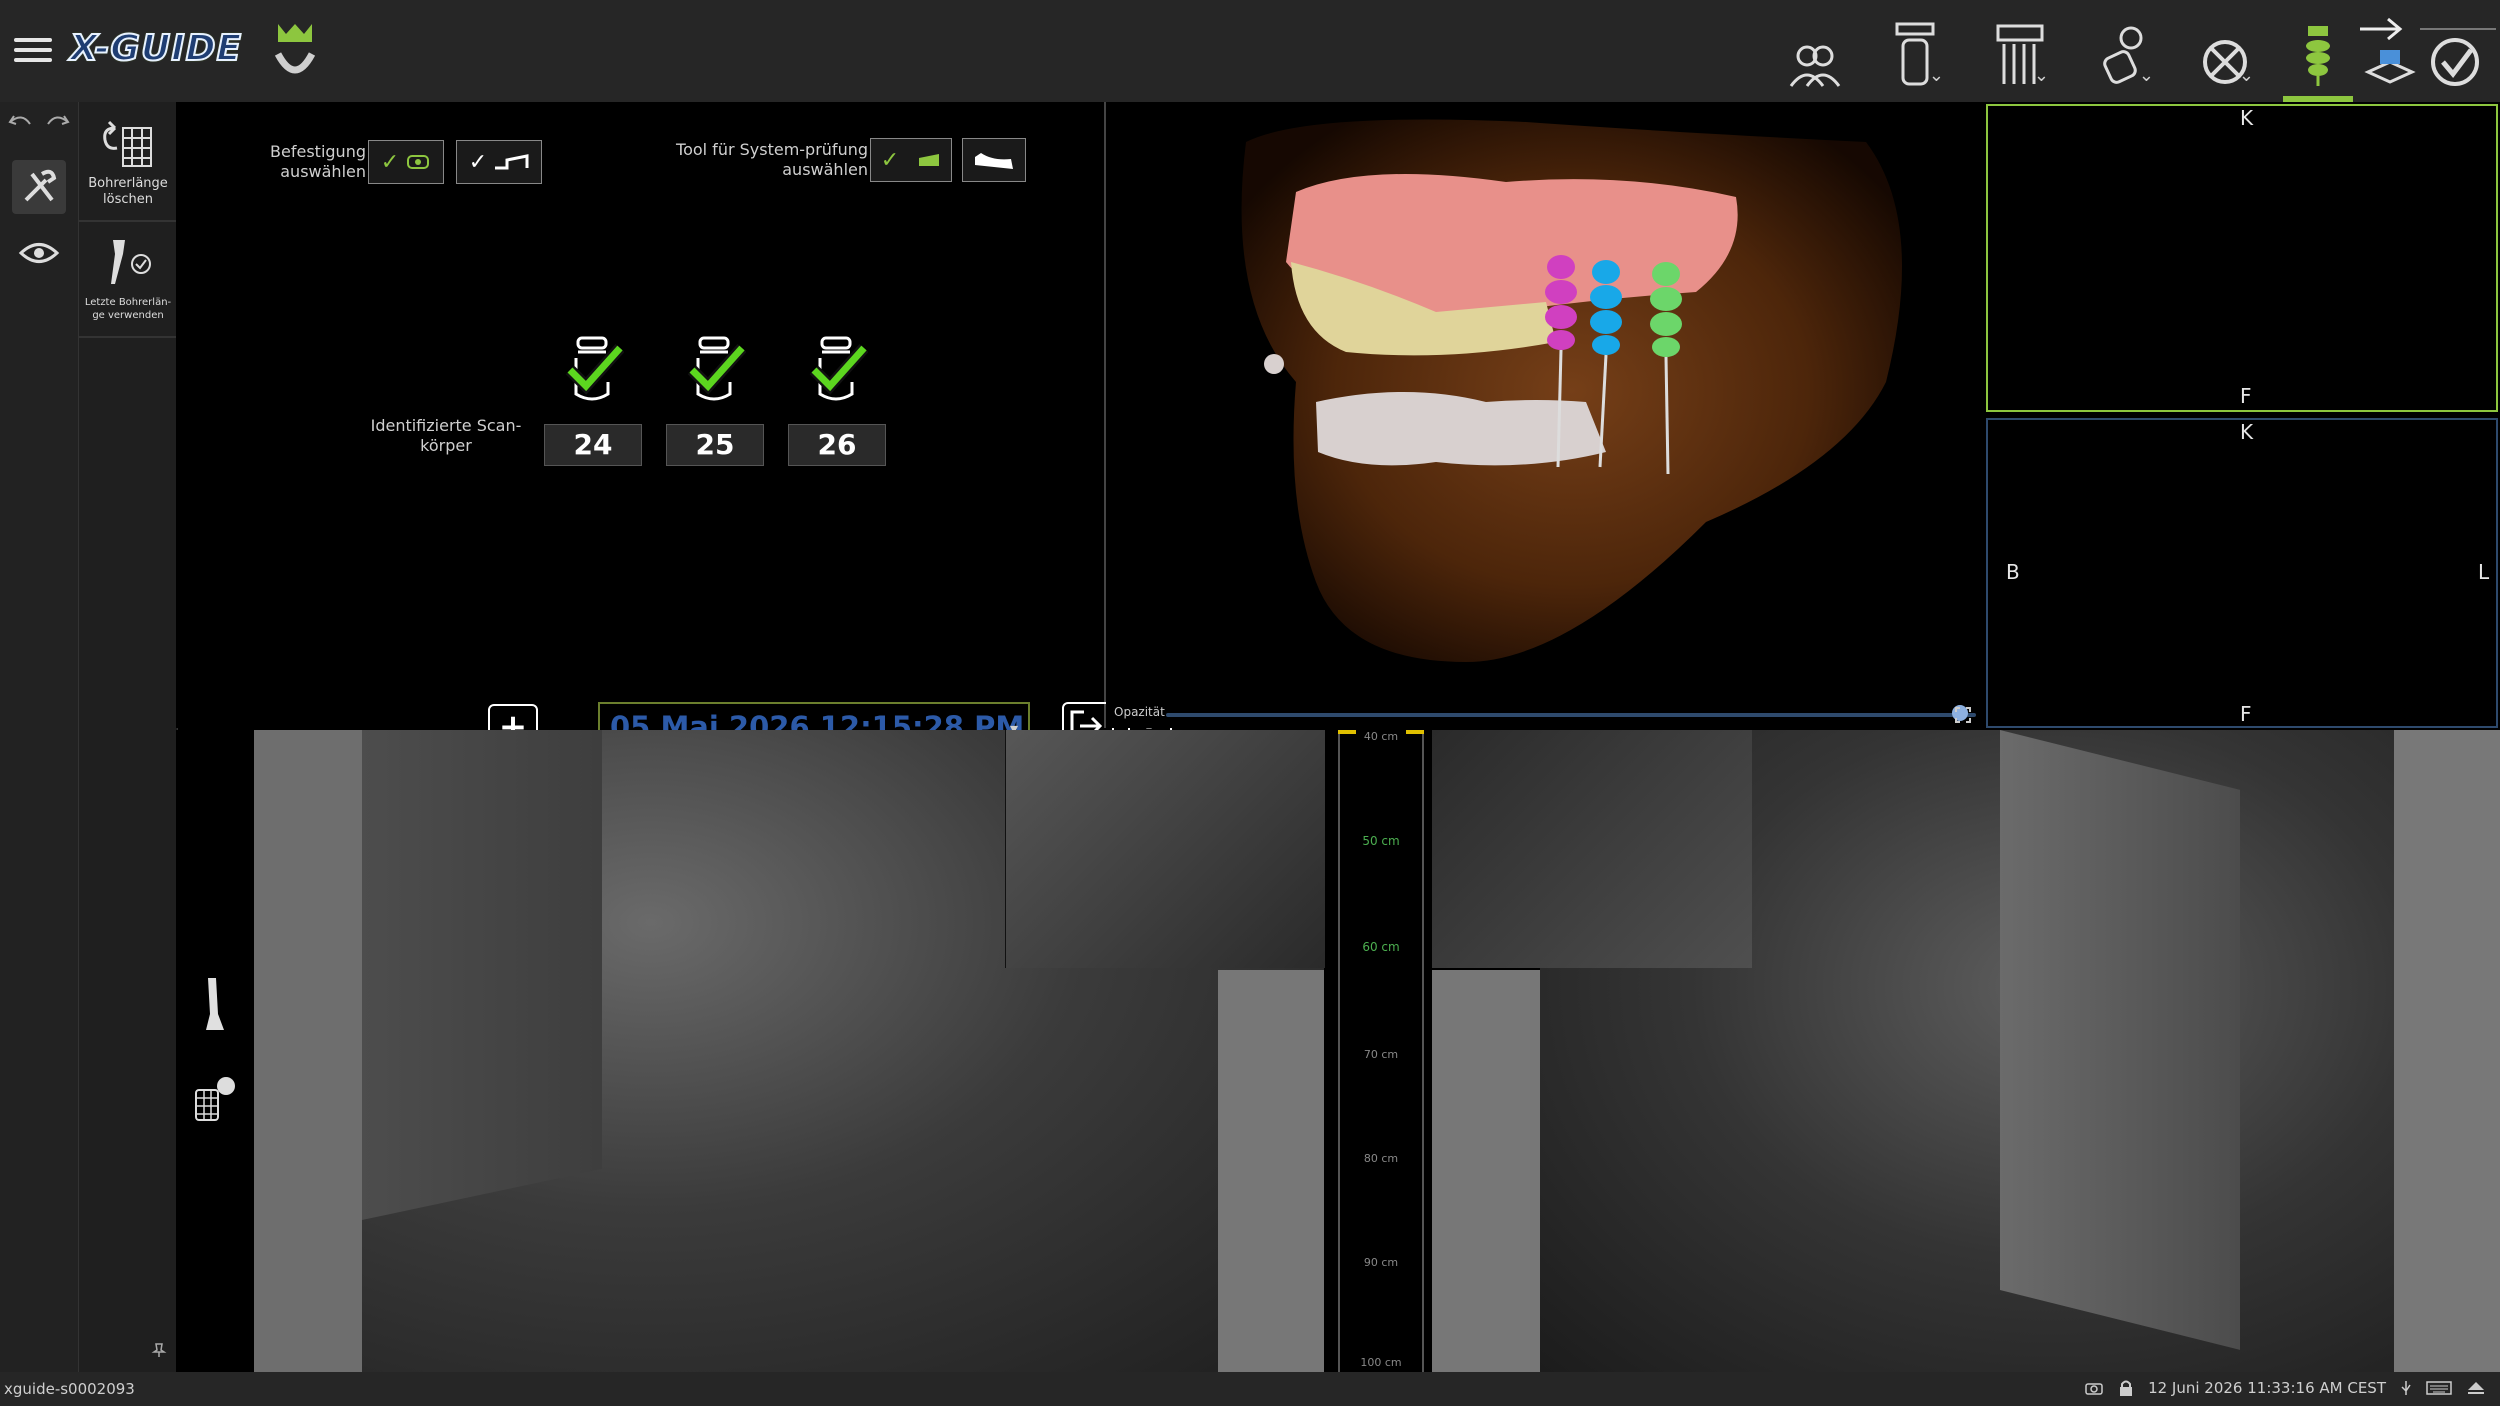 The height and width of the screenshot is (1406, 2500). Describe the element at coordinates (69, 1389) in the screenshot. I see `host-name: xguide-s0002093` at that location.